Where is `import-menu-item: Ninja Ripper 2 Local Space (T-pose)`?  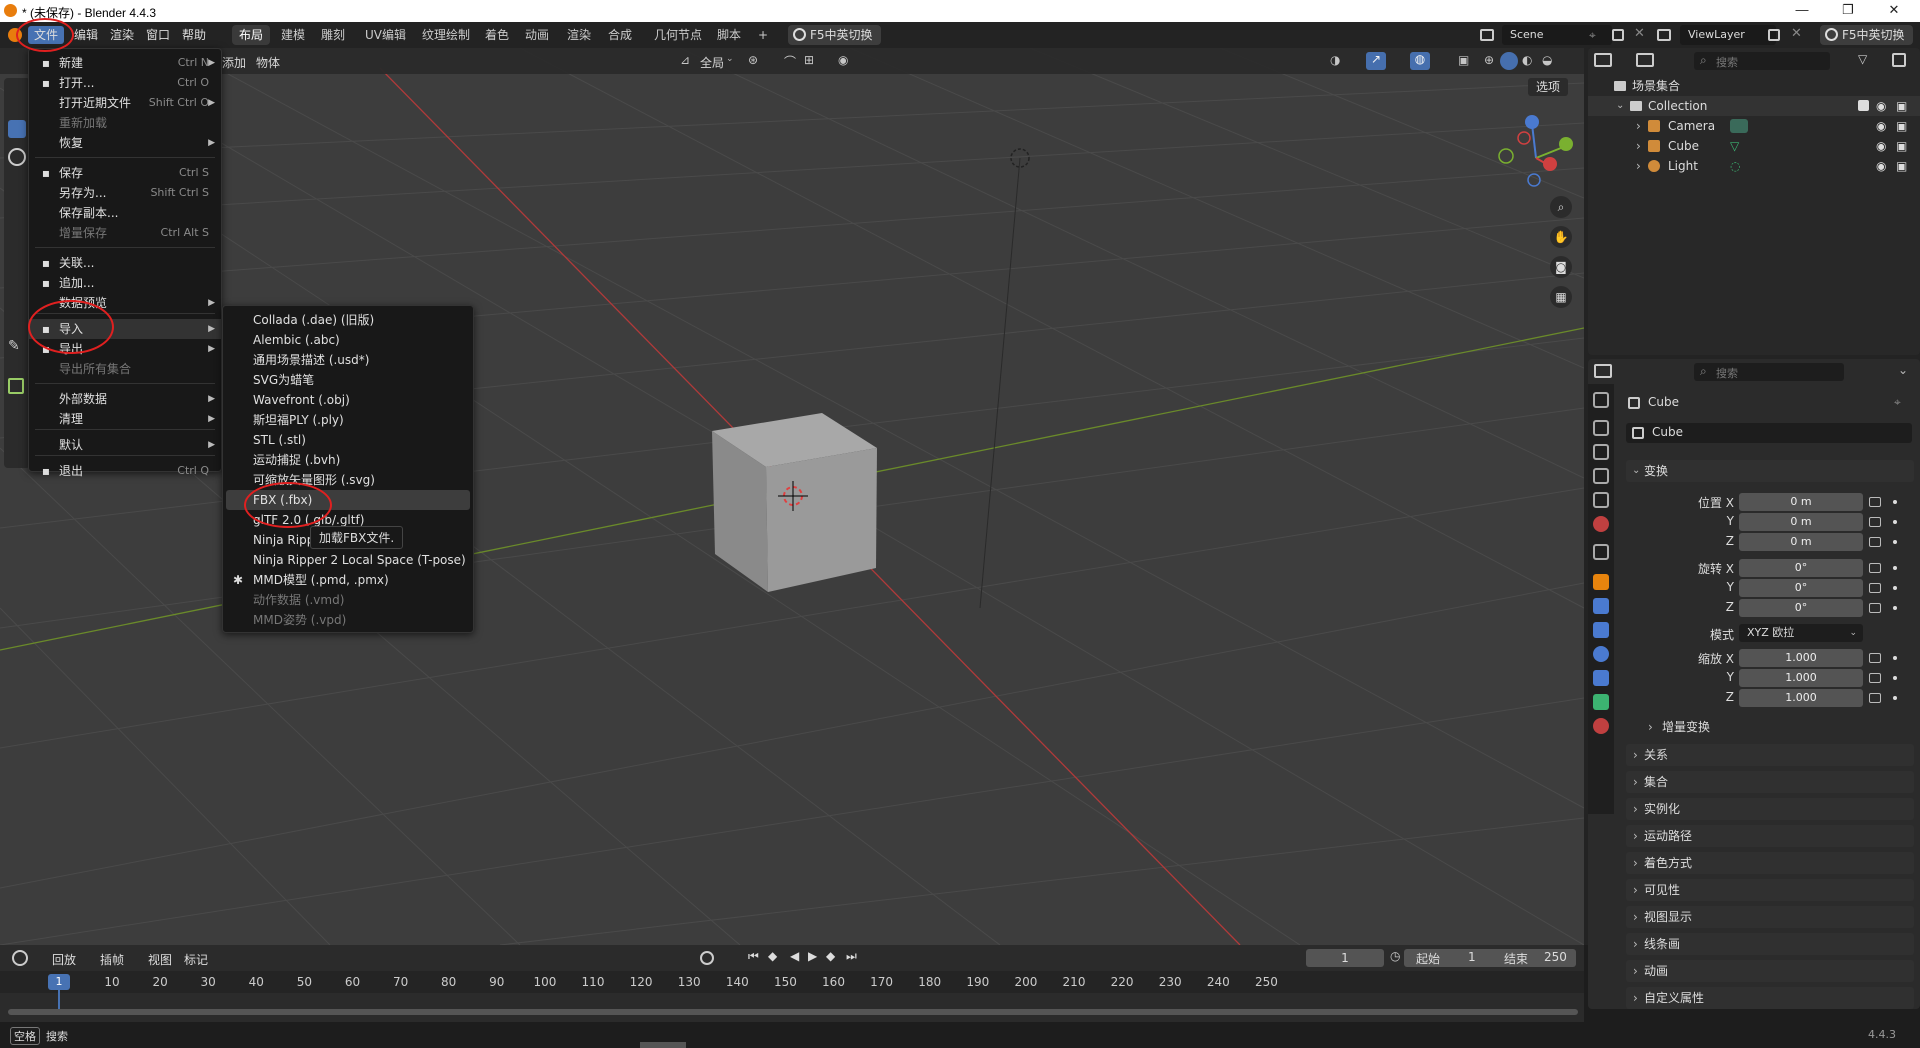
import-menu-item: Ninja Ripper 2 Local Space (T-pose) is located at coordinates (348, 560).